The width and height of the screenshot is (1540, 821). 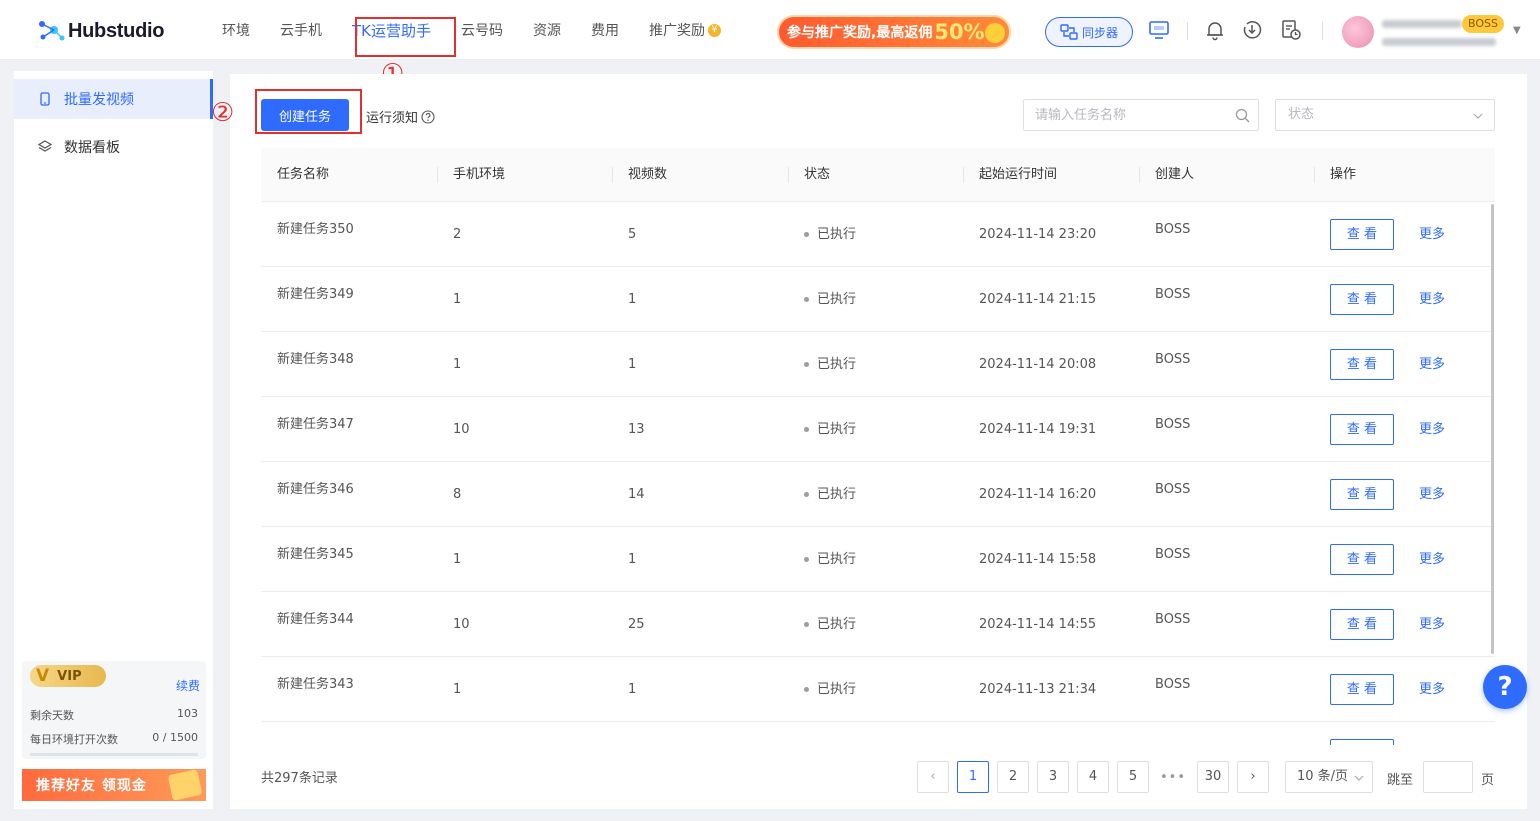 What do you see at coordinates (1385, 115) in the screenshot?
I see `status-select: 状态` at bounding box center [1385, 115].